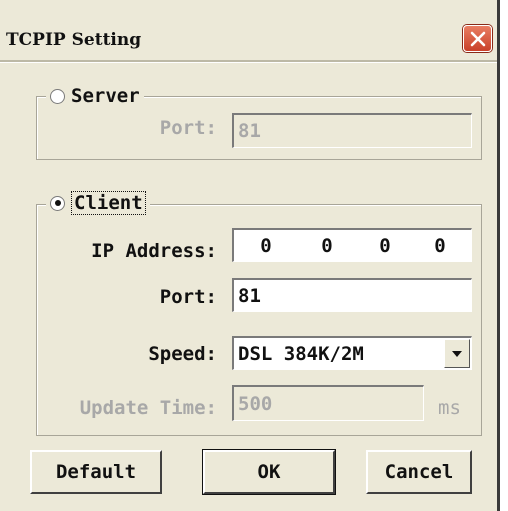 This screenshot has width=508, height=511. Describe the element at coordinates (57, 96) in the screenshot. I see `radio-unselected-icon` at that location.